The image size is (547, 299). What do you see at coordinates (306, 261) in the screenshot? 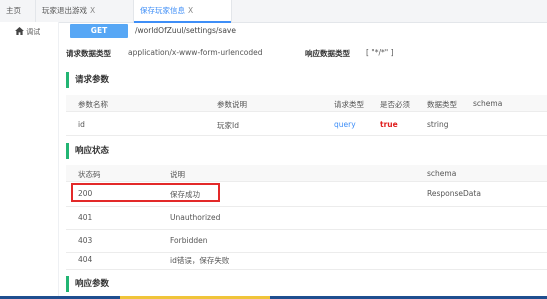
I see `table-row: 404 id错误，保存失败` at bounding box center [306, 261].